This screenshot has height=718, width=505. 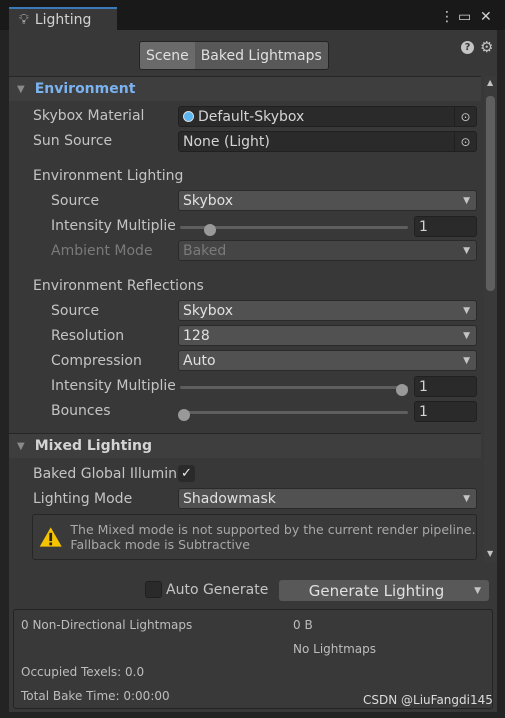 I want to click on material-icon, so click(x=188, y=116).